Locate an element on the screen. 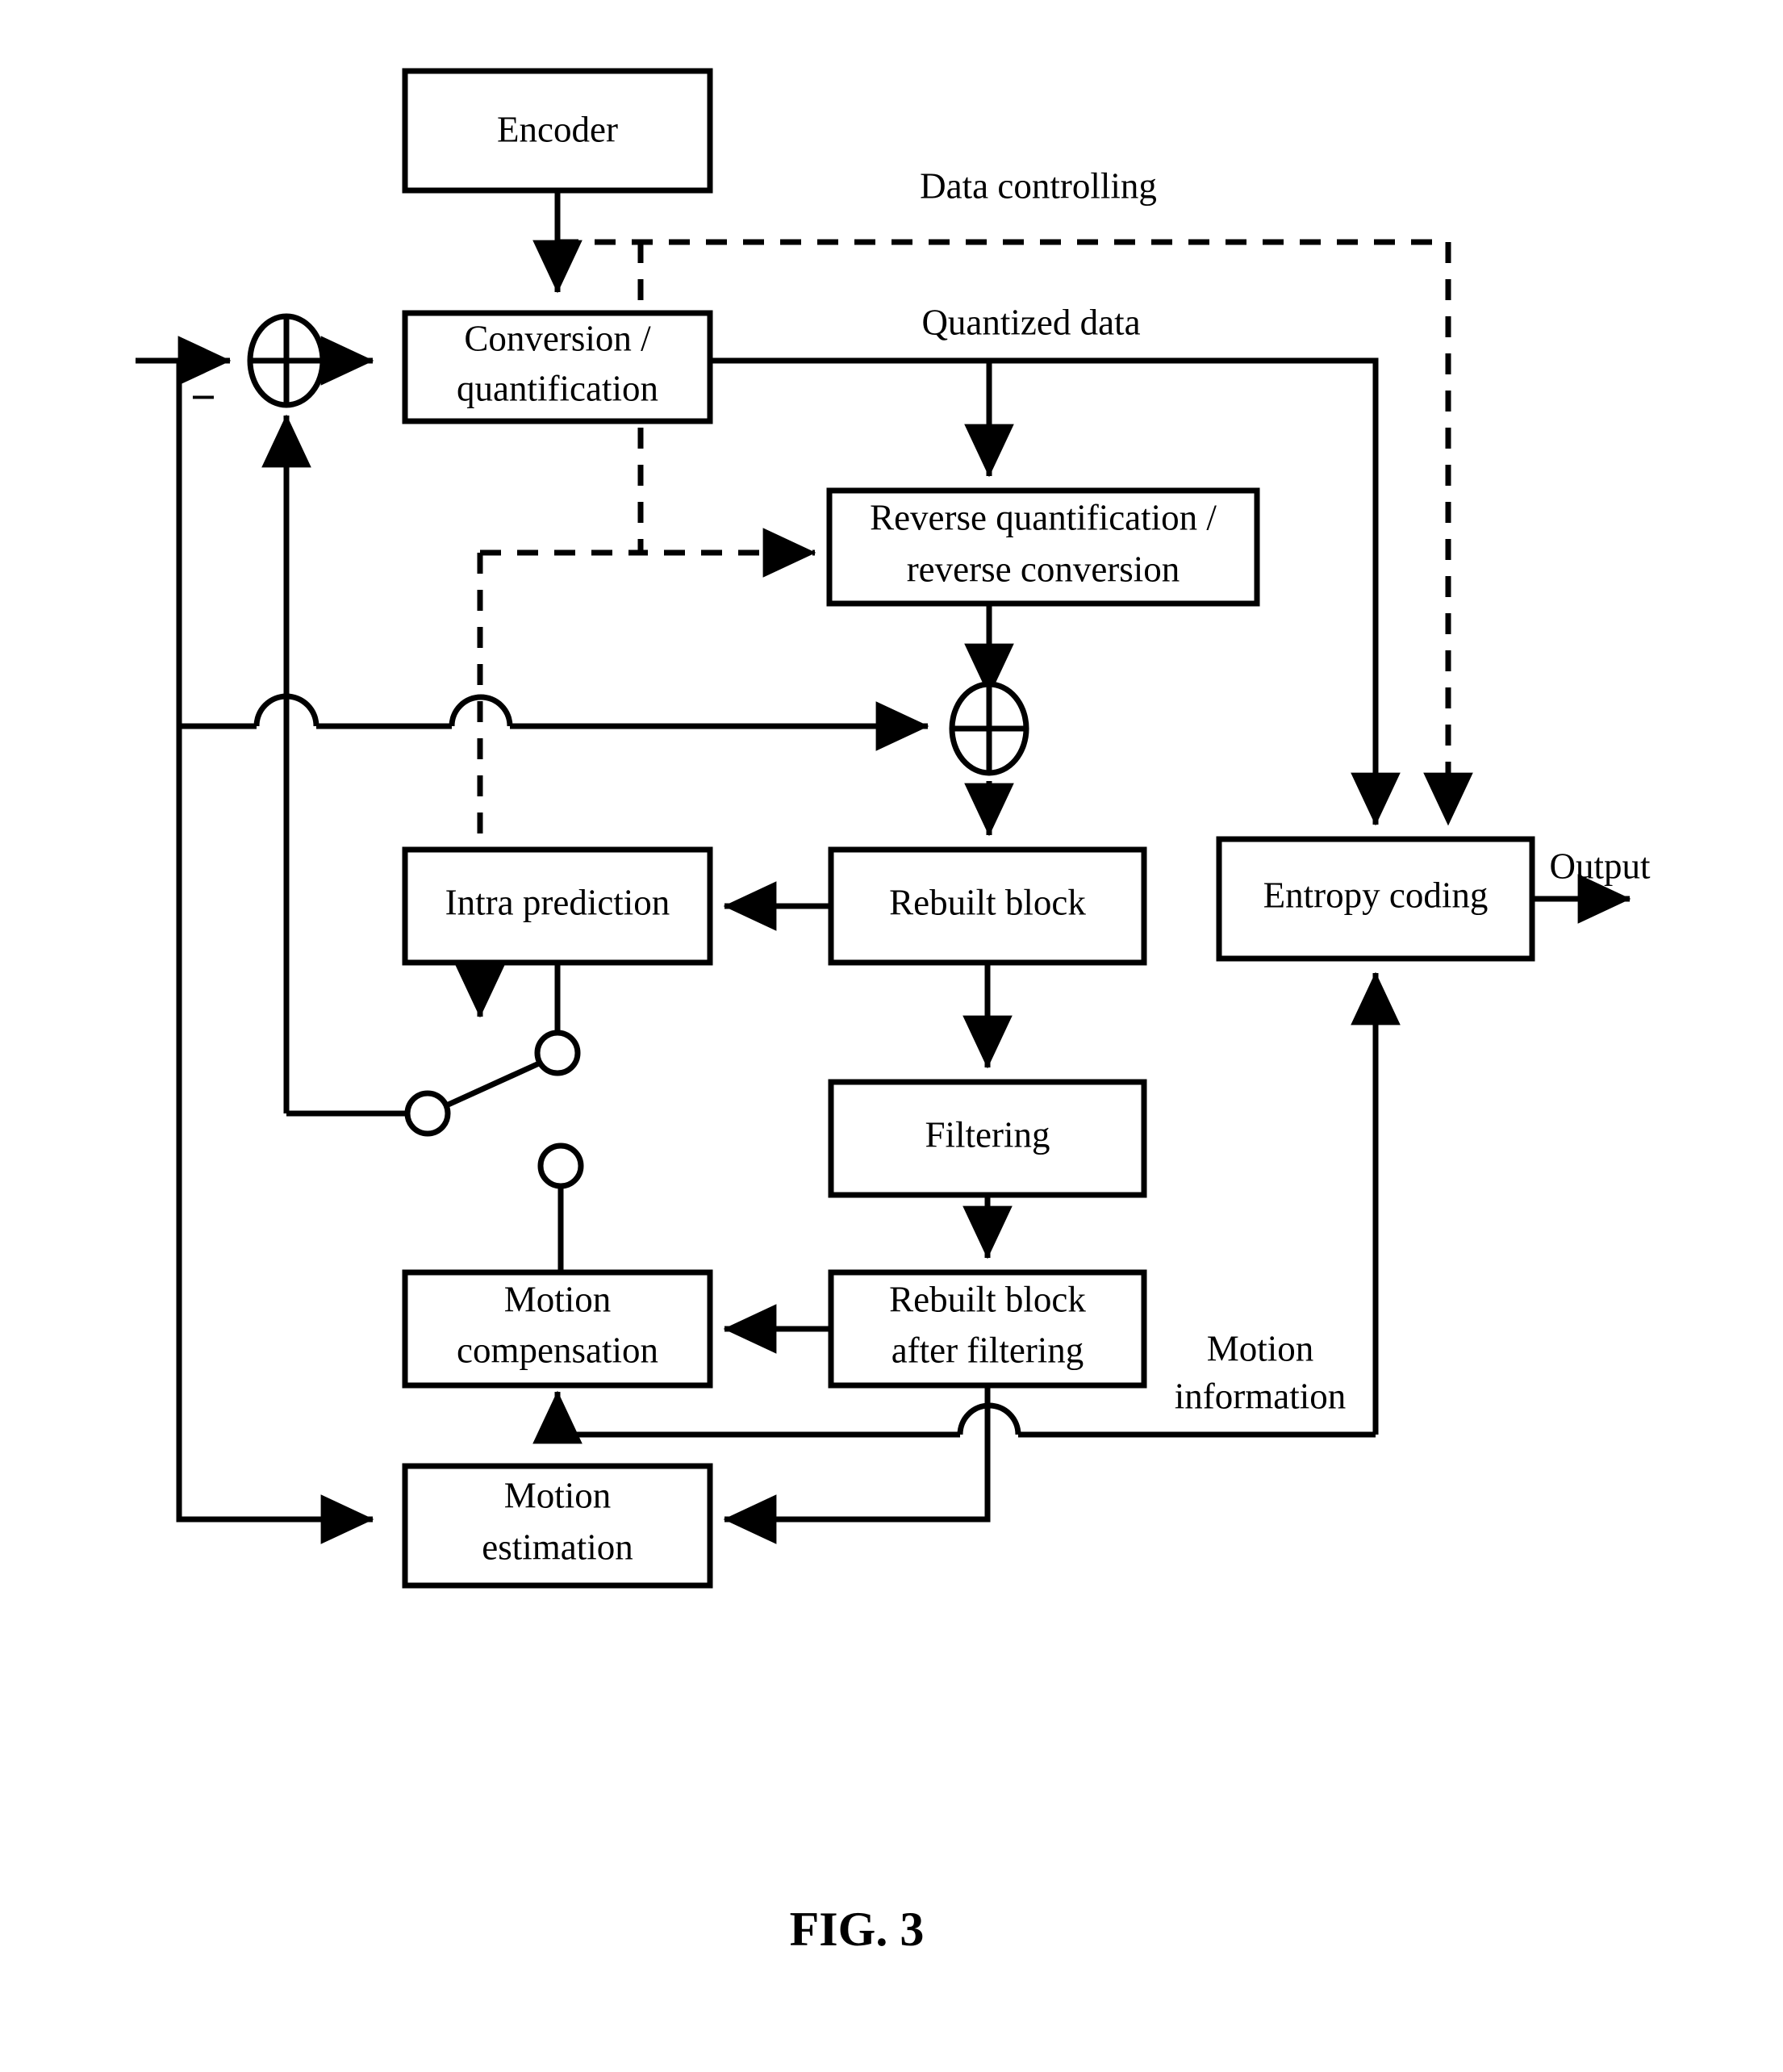 This screenshot has height=2072, width=1783. block-rebuilt-block-label: Rebuilt block is located at coordinates (987, 902).